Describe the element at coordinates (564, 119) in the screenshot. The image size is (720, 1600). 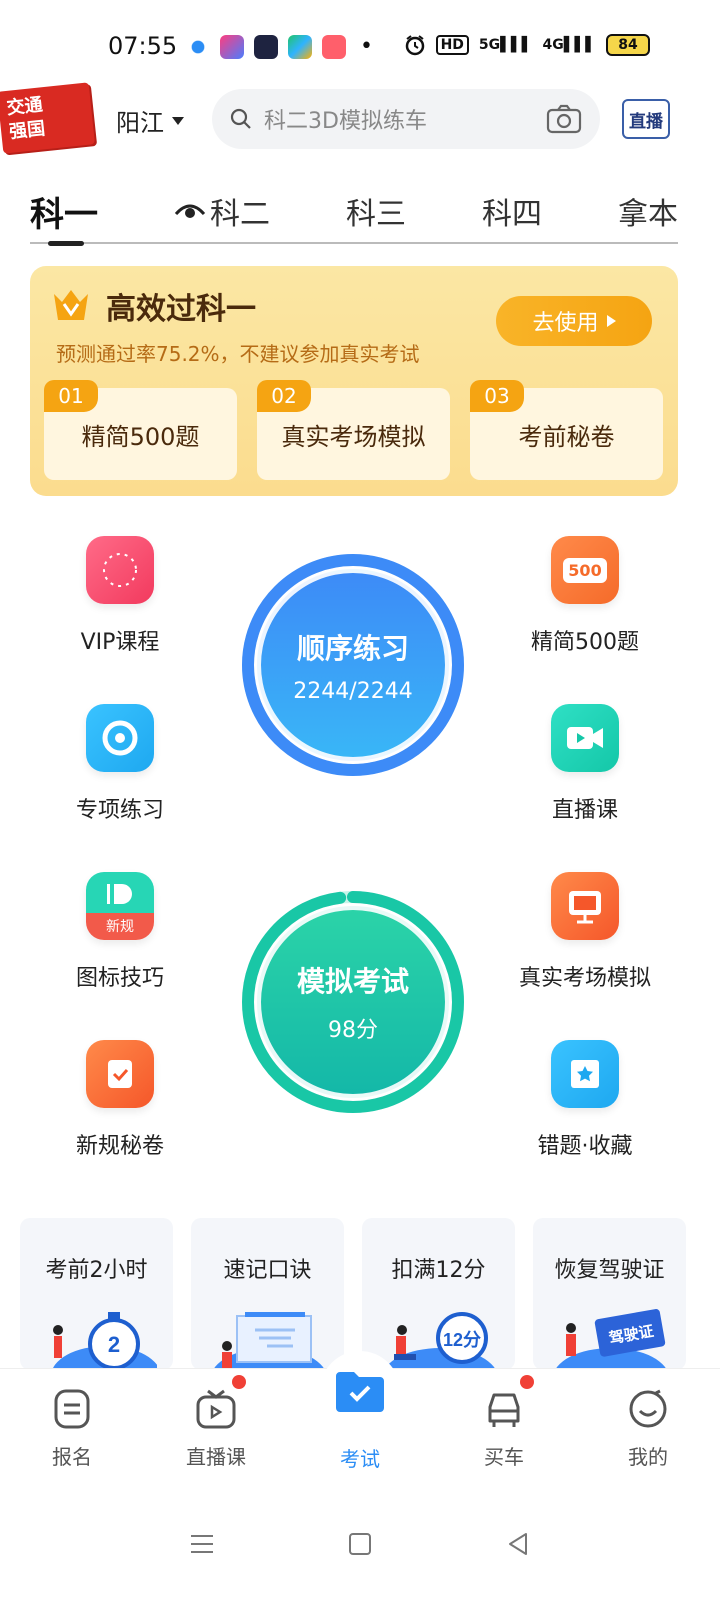
I see `camera-icon` at that location.